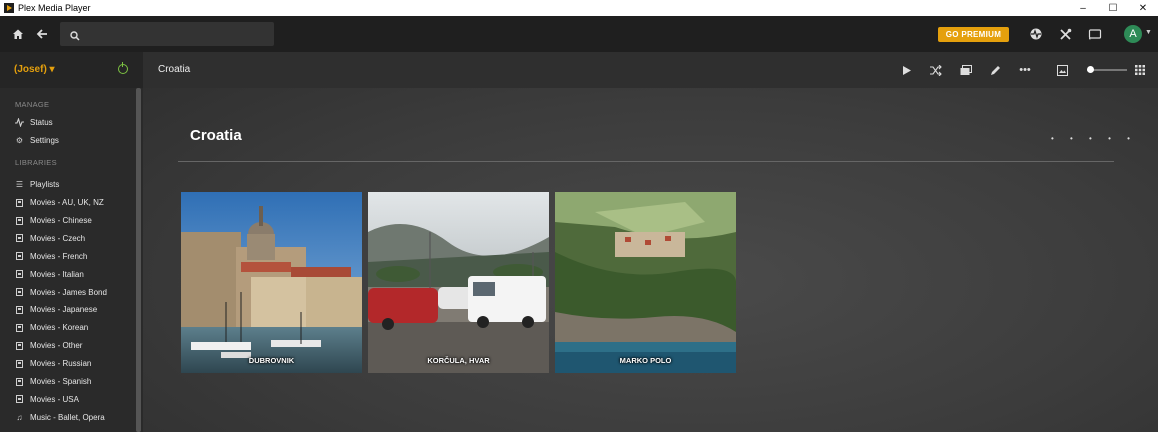  I want to click on maximize-button: ☐, so click(1113, 8).